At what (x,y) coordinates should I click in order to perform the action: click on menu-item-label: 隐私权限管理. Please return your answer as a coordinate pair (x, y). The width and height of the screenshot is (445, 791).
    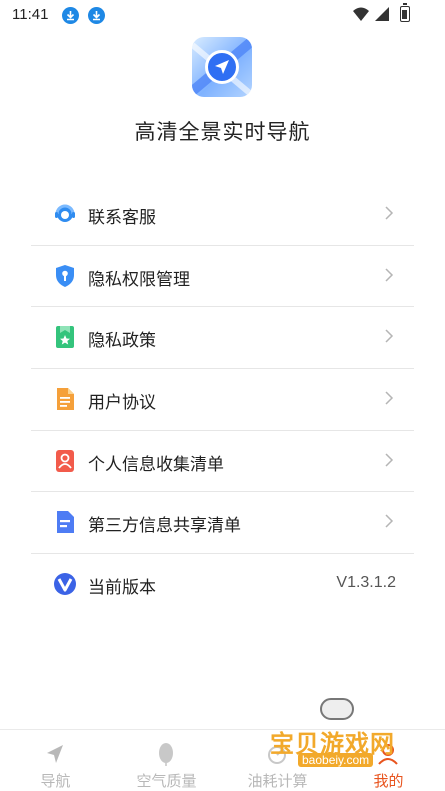
    Looking at the image, I should click on (139, 279).